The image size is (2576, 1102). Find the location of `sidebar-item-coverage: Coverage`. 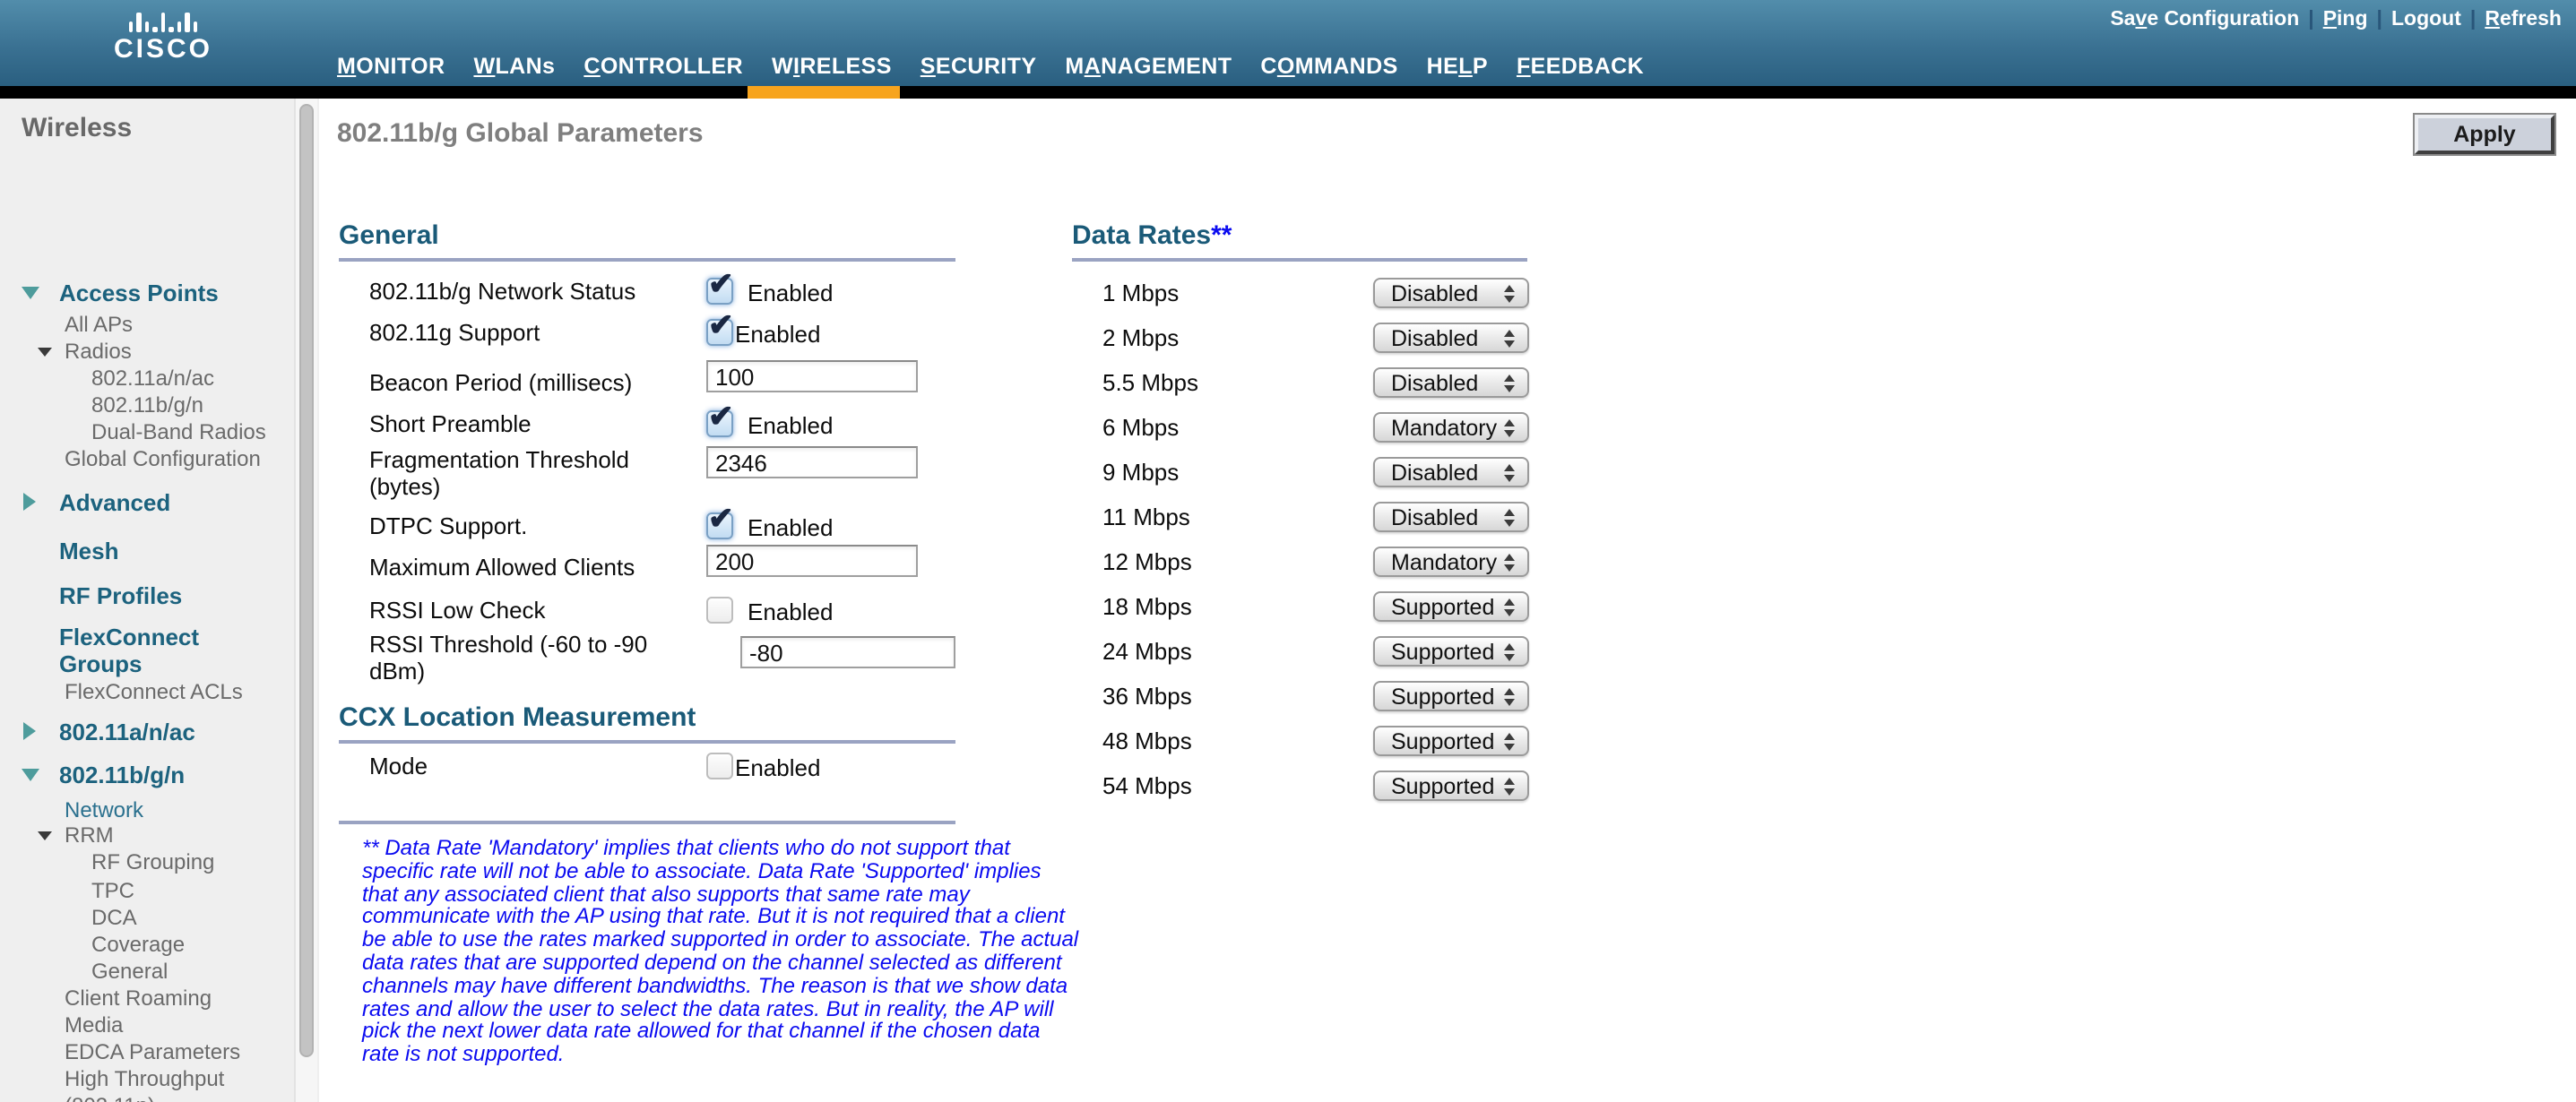

sidebar-item-coverage: Coverage is located at coordinates (138, 944).